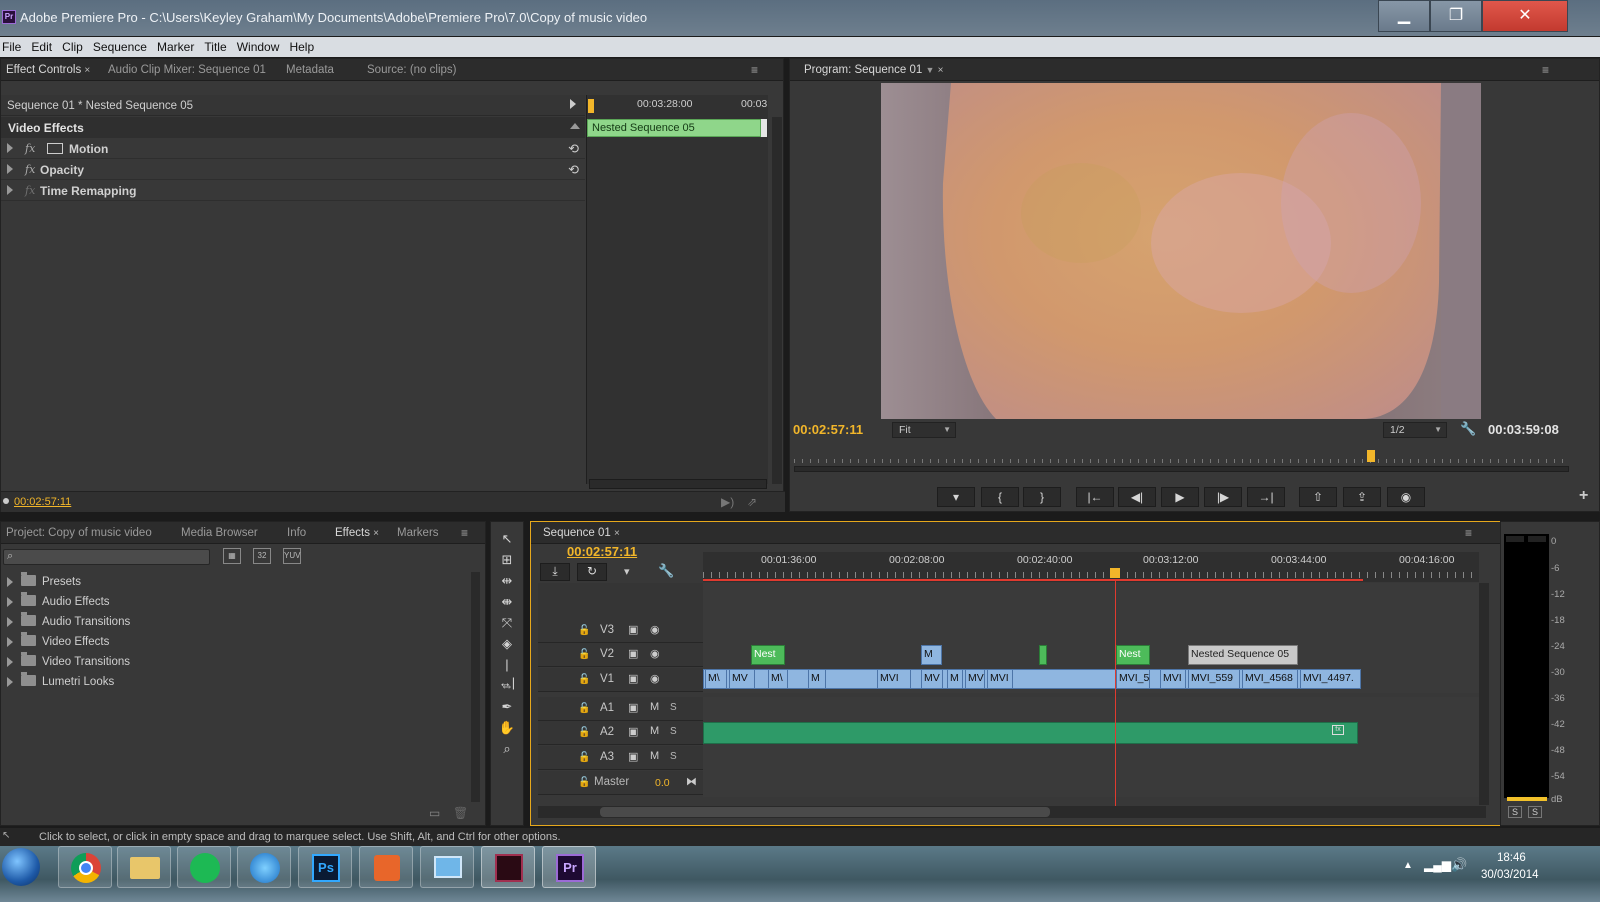 This screenshot has height=902, width=1600. What do you see at coordinates (764, 128) in the screenshot?
I see `clip-end-handle` at bounding box center [764, 128].